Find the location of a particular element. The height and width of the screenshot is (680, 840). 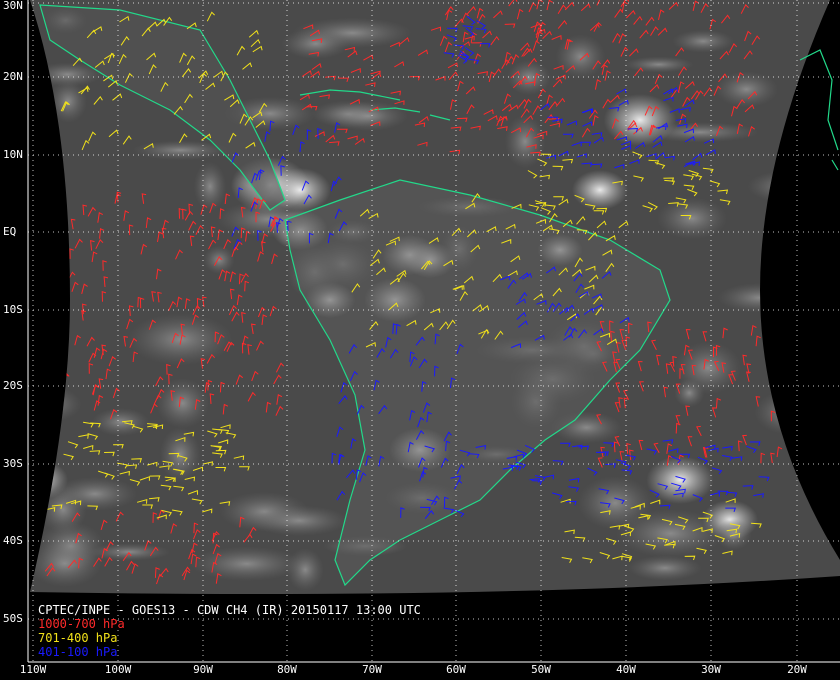

longitude-label: 50W is located at coordinates (541, 669).